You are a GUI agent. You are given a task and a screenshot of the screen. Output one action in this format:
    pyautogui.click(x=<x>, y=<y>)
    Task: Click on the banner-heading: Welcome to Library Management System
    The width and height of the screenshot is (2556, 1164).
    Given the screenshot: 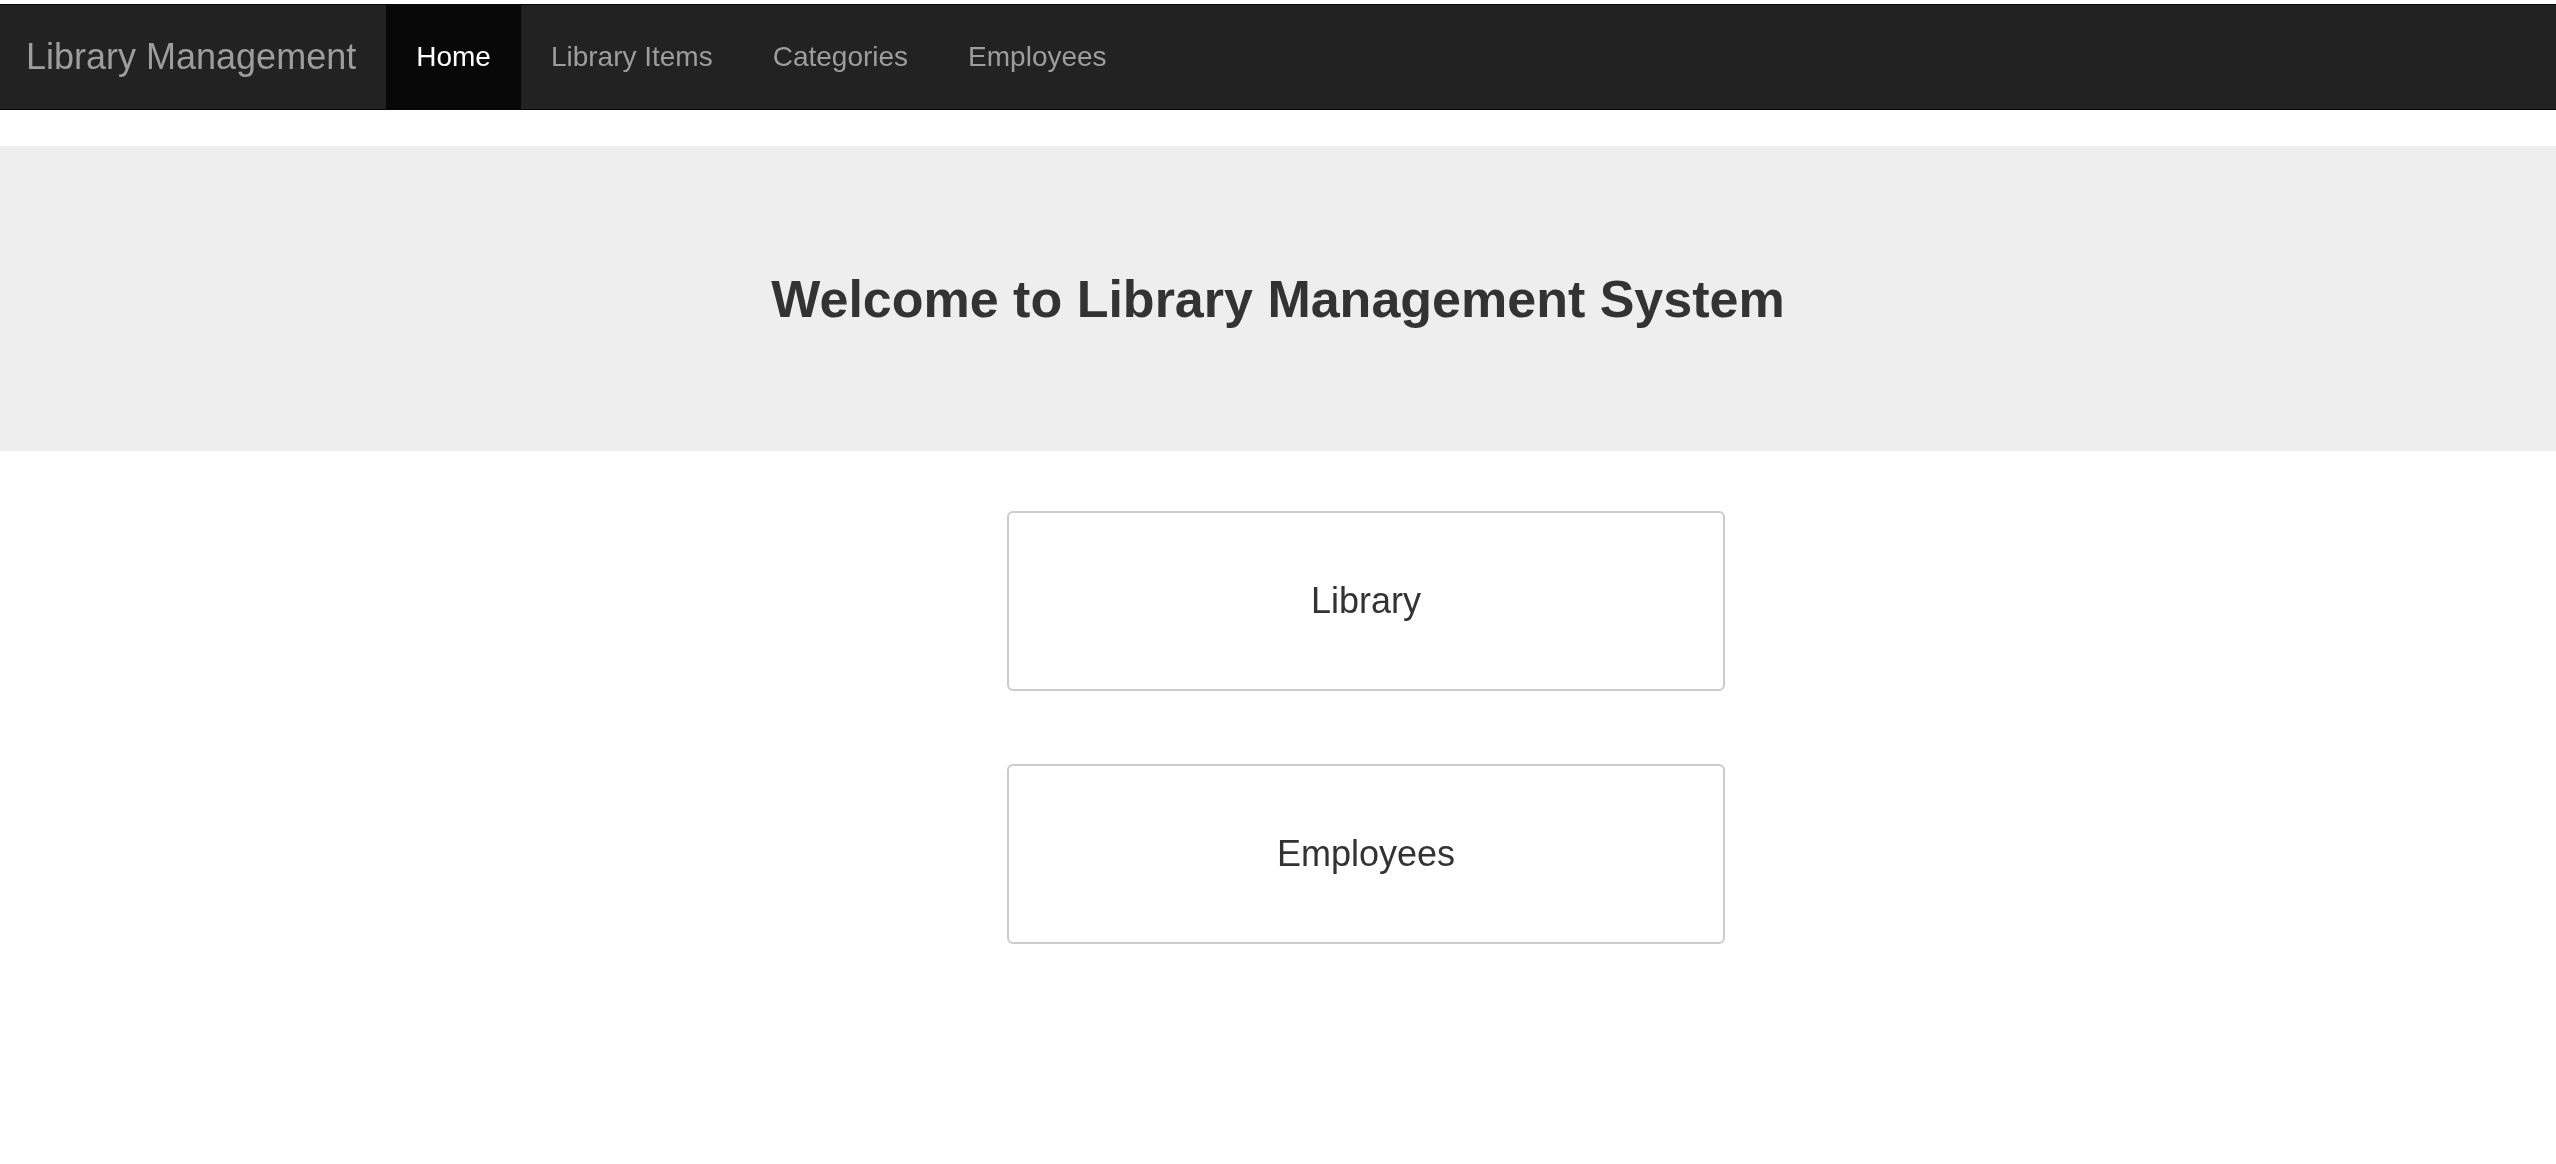 What is the action you would take?
    pyautogui.click(x=1278, y=298)
    